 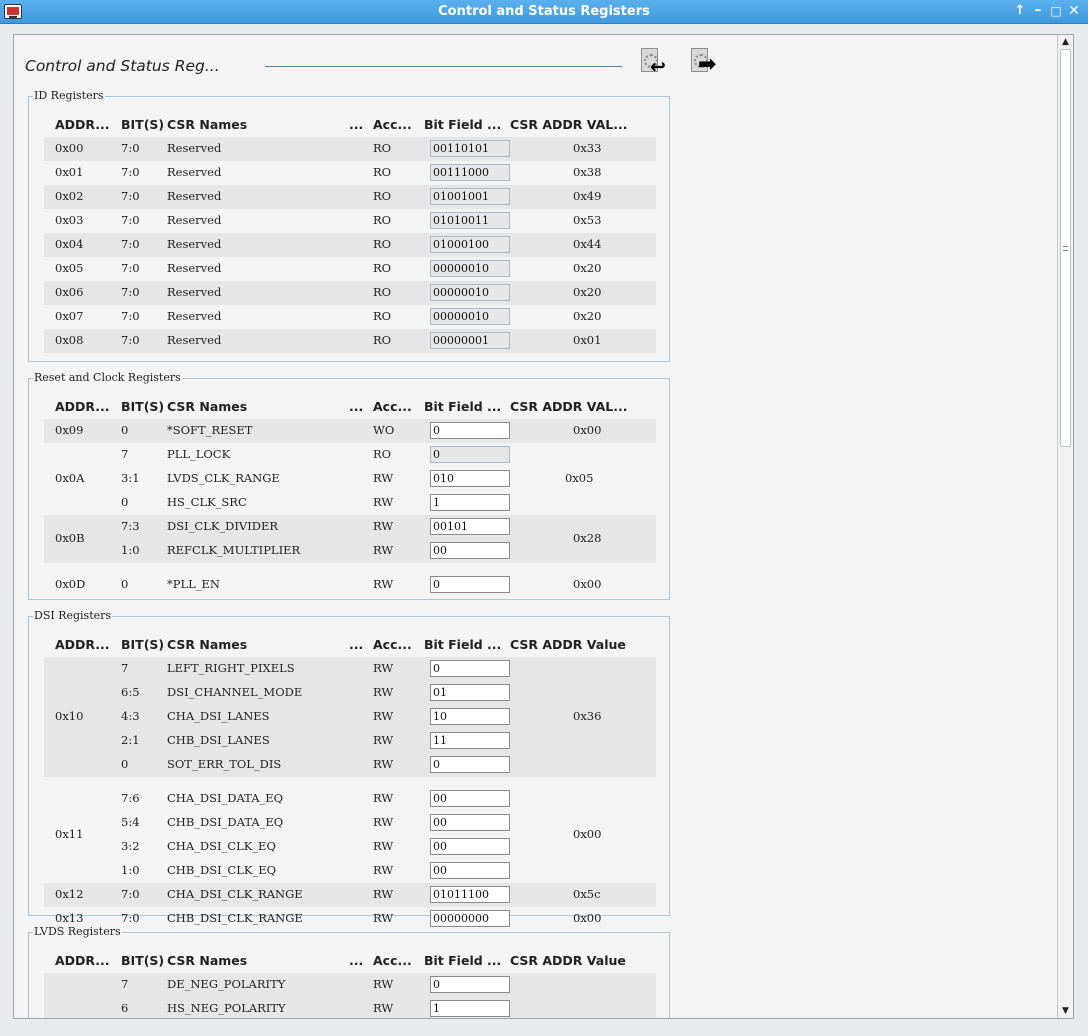 I want to click on field-row: 5:4 CHB_DSI_DATA_EQ RW 00, so click(x=349, y=823).